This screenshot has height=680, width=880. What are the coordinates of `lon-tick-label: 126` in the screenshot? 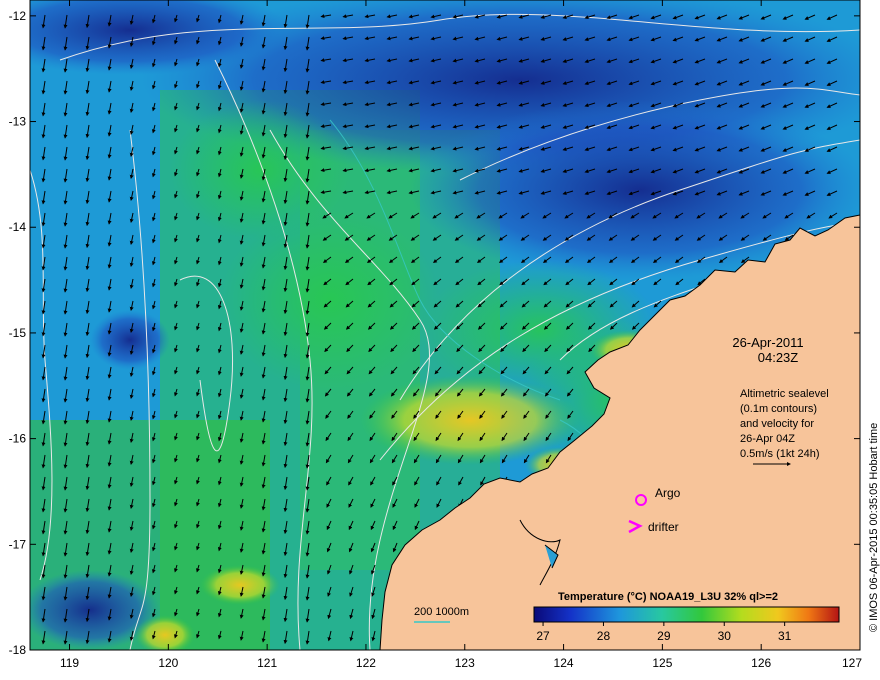 It's located at (761, 663).